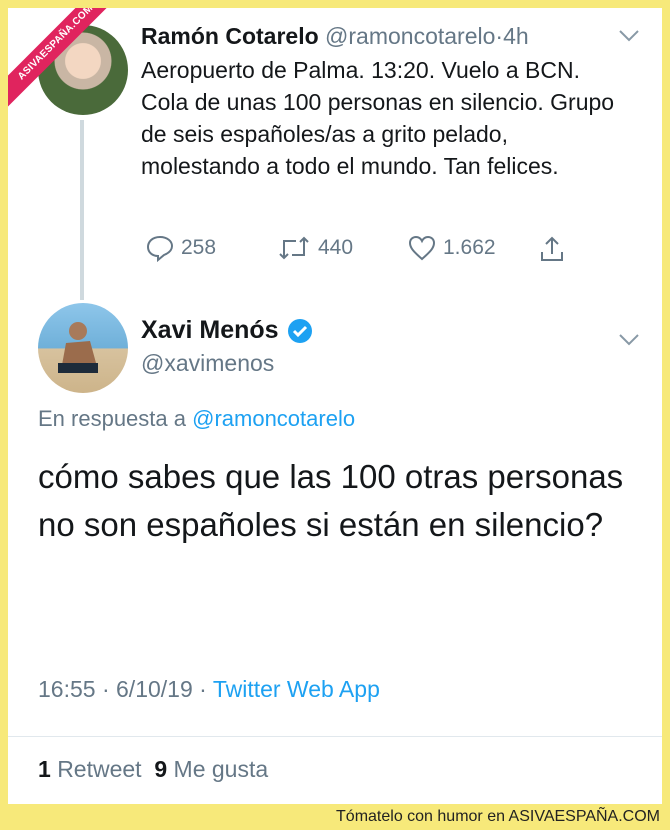  What do you see at coordinates (410, 36) in the screenshot?
I see `tweet1-author-handle: @ramoncotarelo` at bounding box center [410, 36].